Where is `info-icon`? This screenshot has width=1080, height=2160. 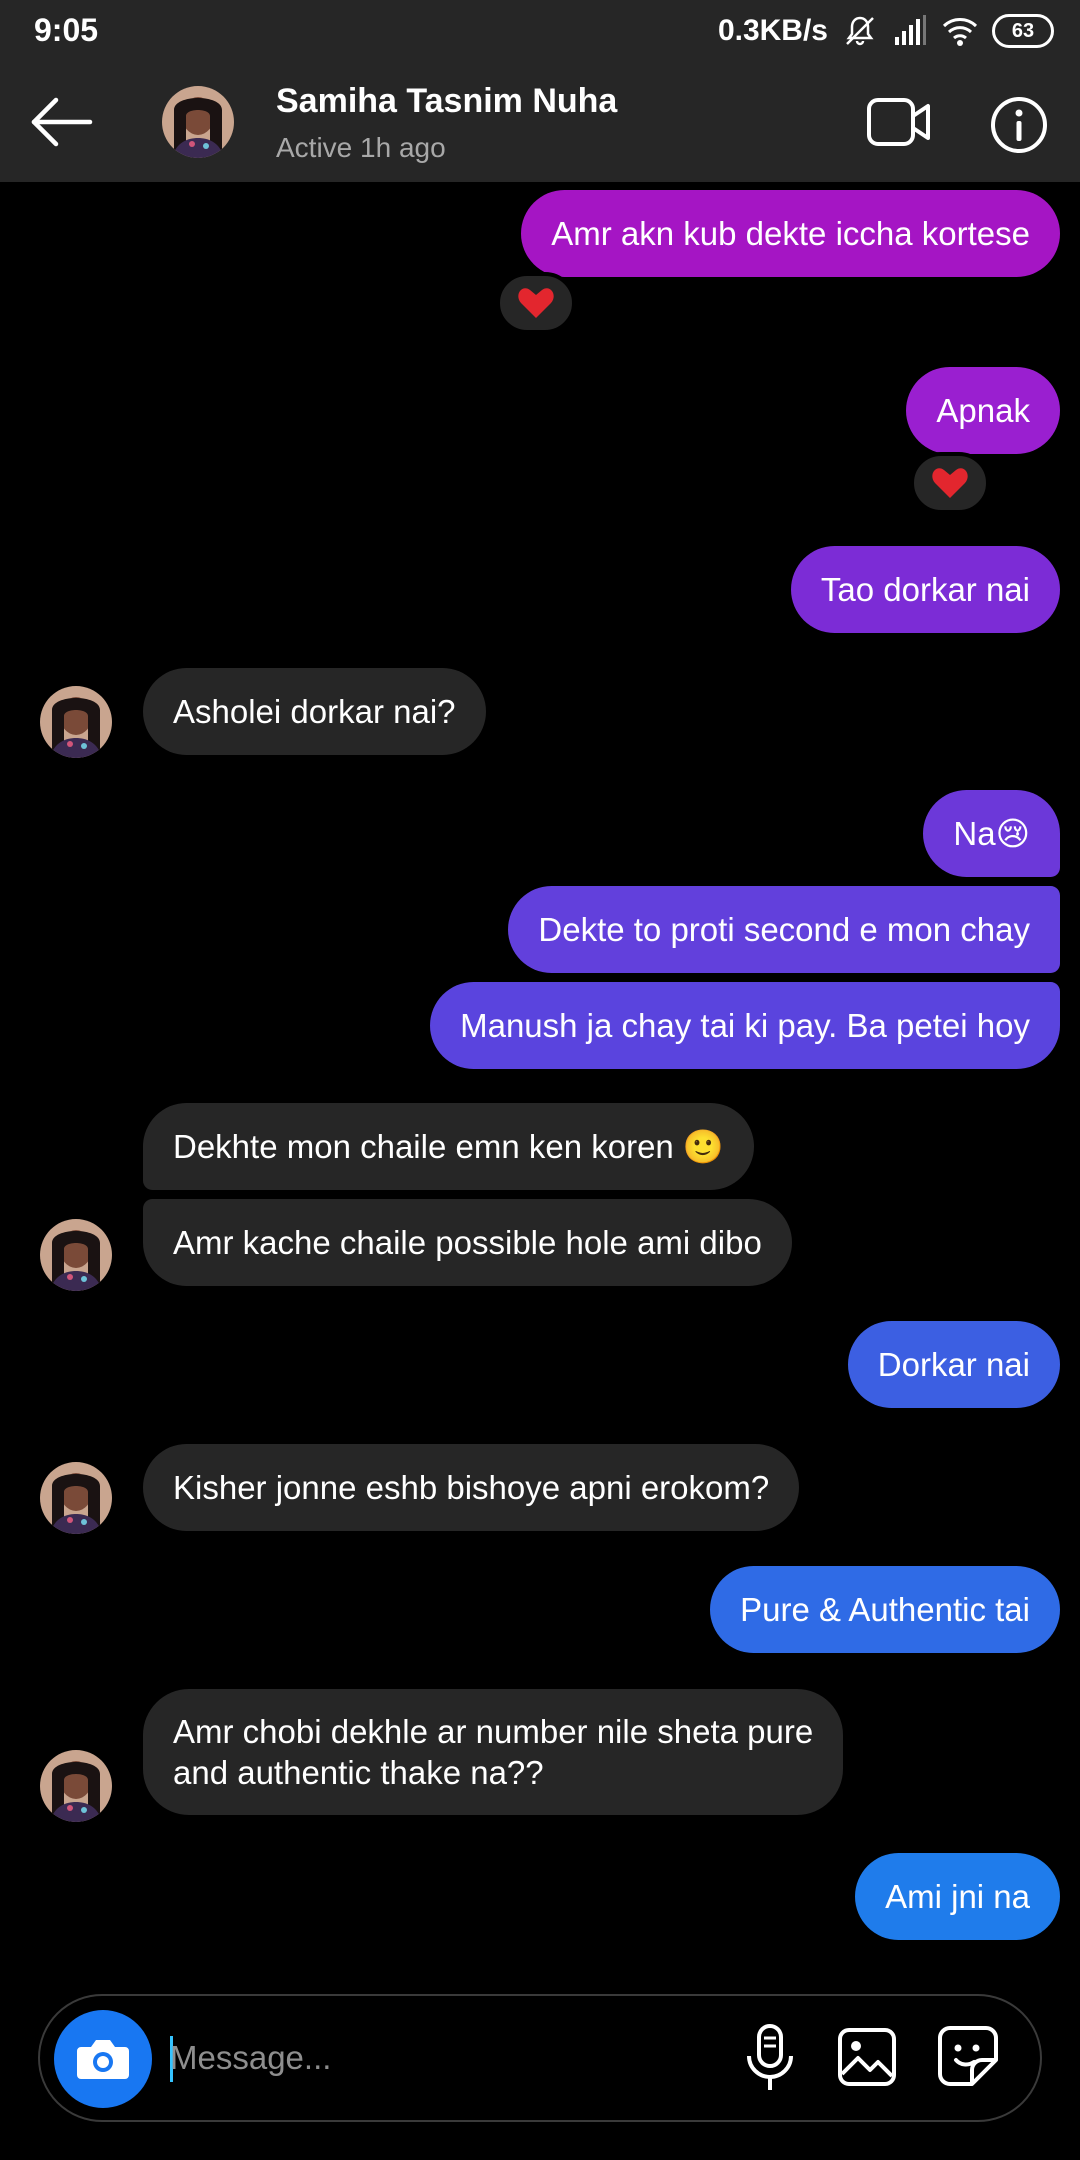 info-icon is located at coordinates (1019, 125).